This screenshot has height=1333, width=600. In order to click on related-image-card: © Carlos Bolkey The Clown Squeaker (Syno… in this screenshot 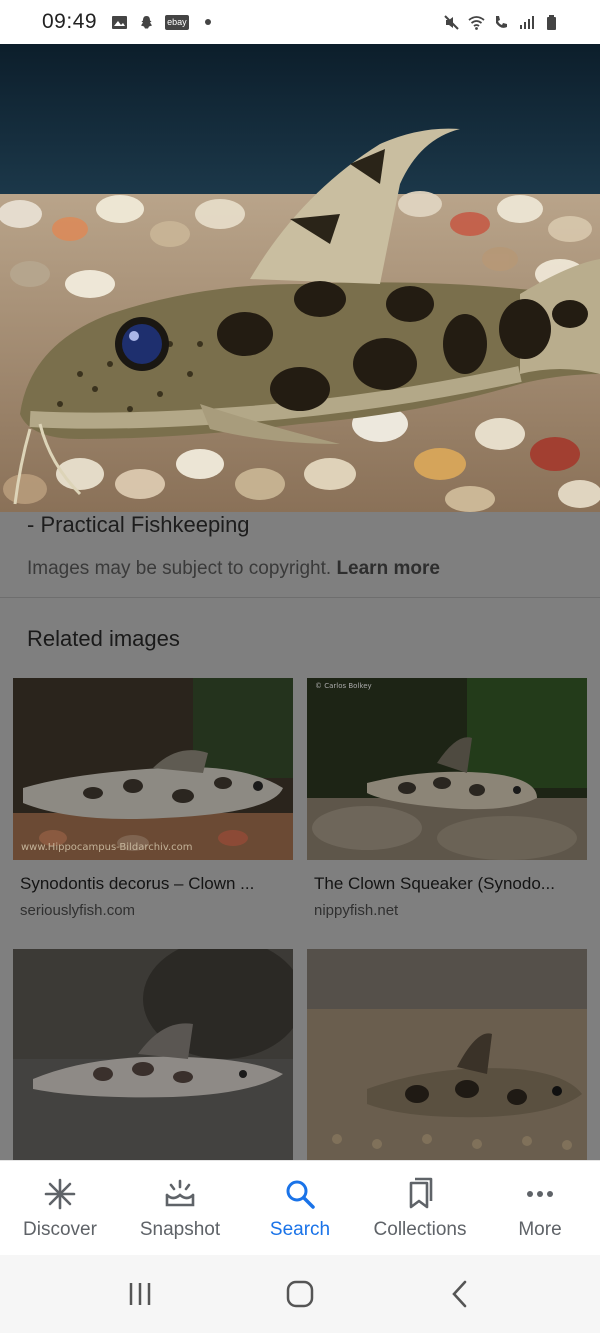, I will do `click(447, 798)`.